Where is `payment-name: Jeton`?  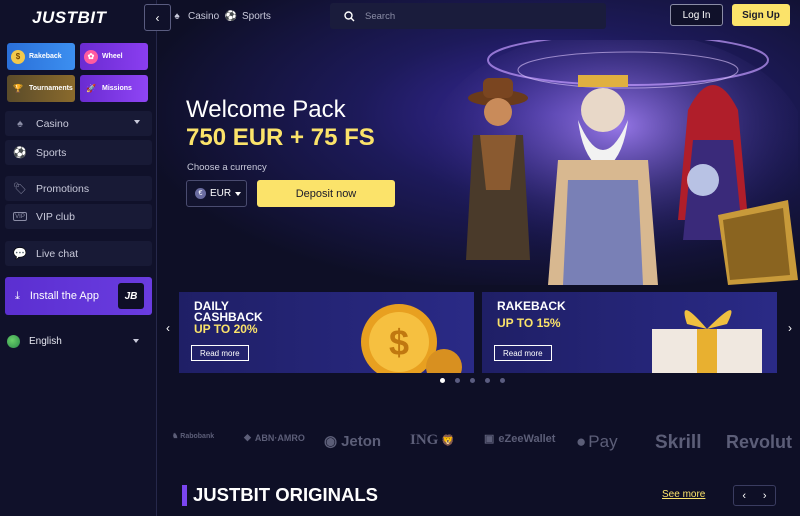
payment-name: Jeton is located at coordinates (361, 441).